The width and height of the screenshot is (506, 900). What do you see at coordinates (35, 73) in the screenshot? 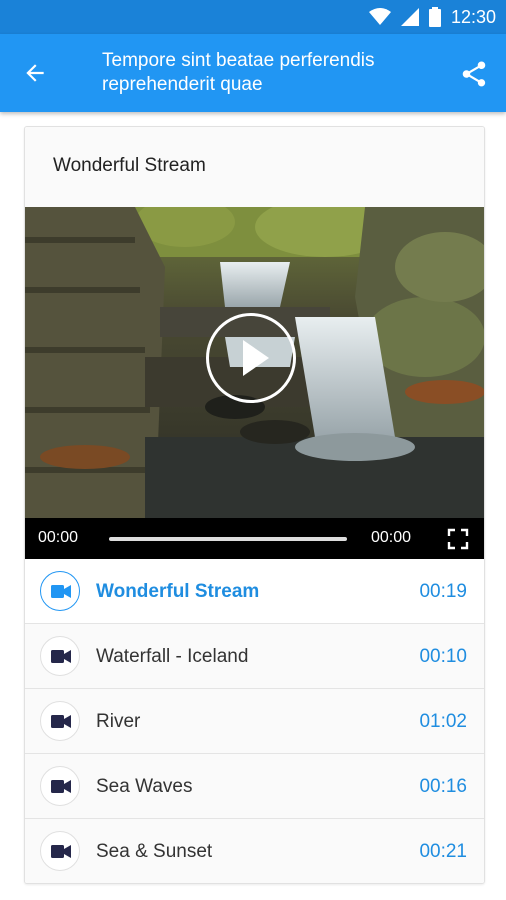
I see `arrow-left-icon` at bounding box center [35, 73].